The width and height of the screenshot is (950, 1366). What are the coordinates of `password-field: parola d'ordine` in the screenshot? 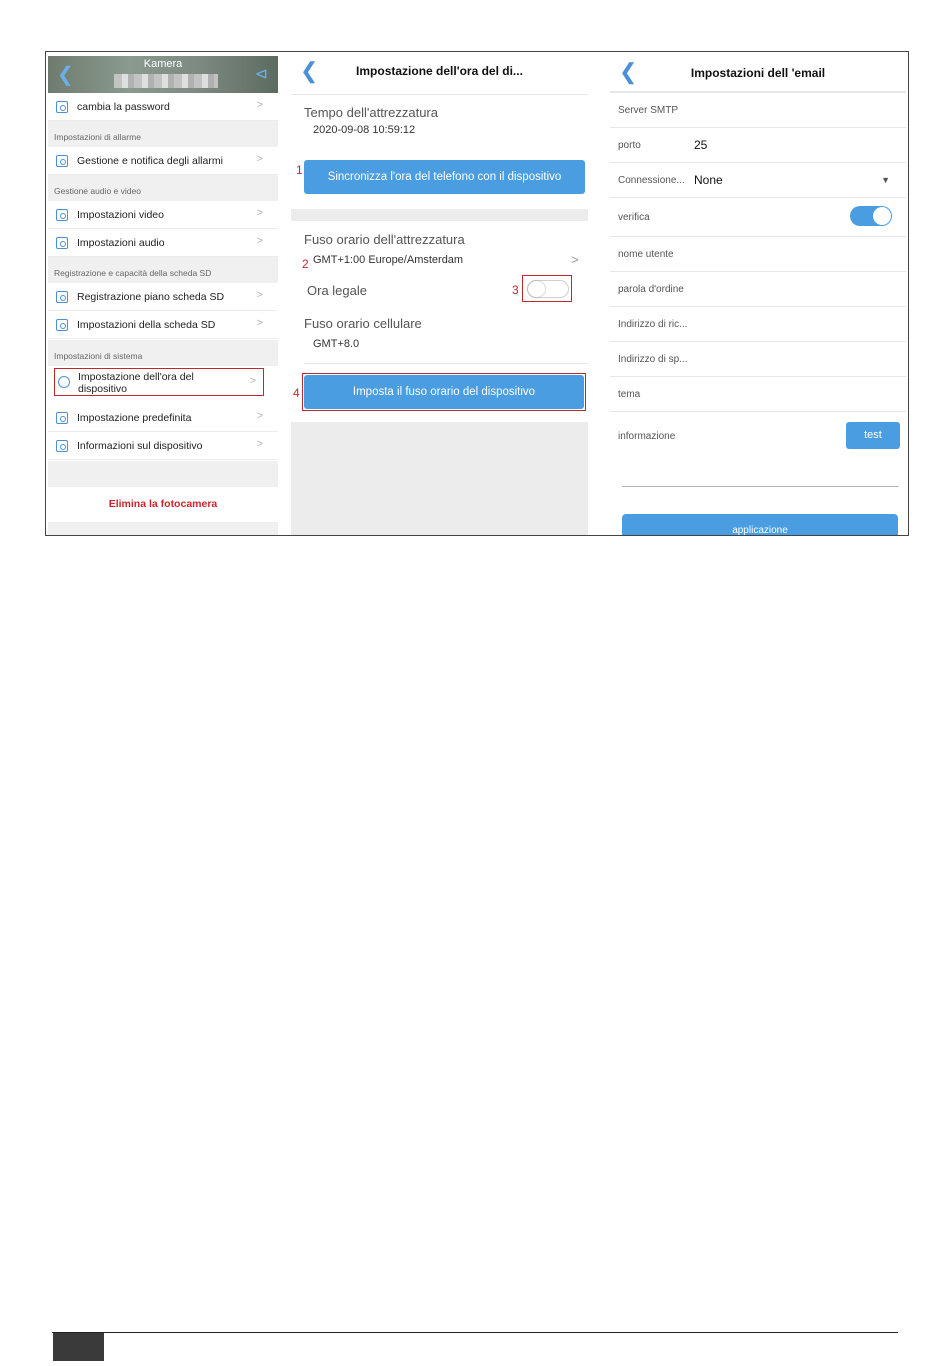 It's located at (758, 289).